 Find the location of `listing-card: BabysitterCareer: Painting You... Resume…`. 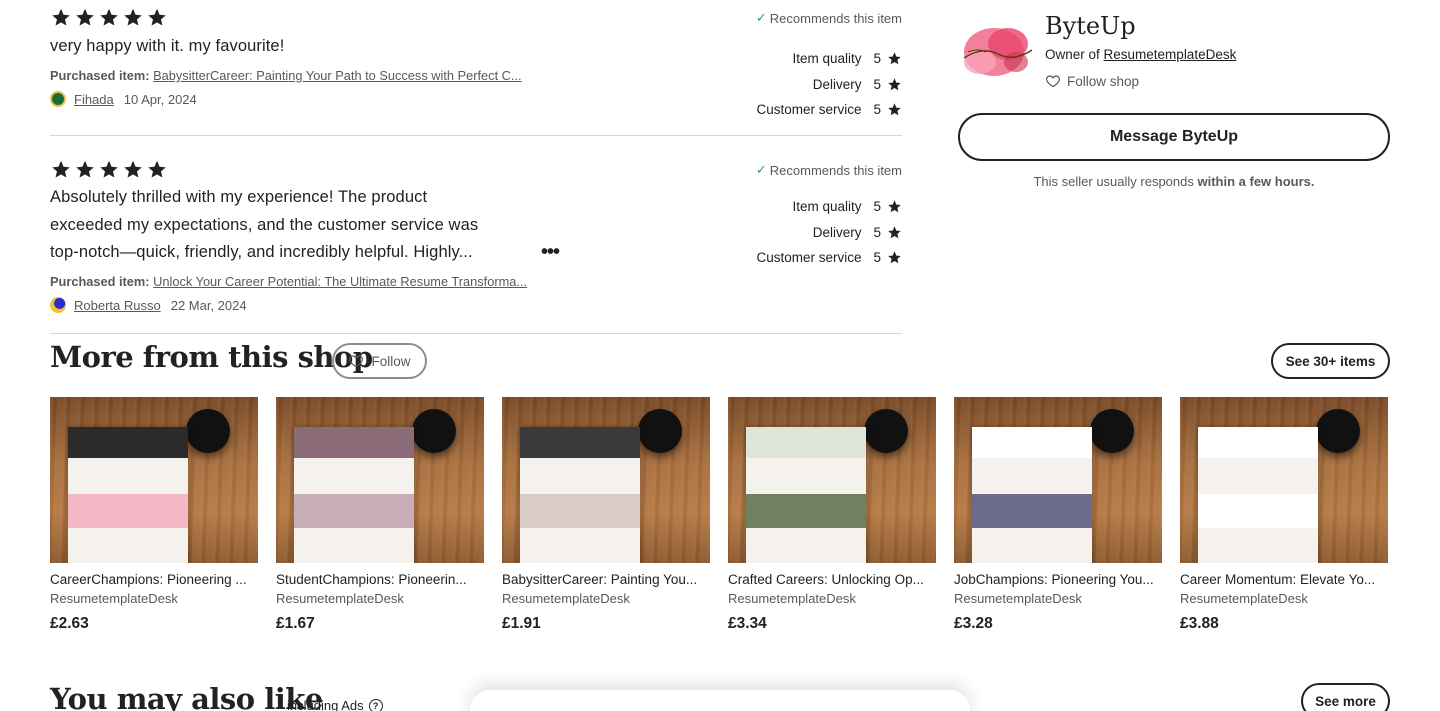

listing-card: BabysitterCareer: Painting You... Resume… is located at coordinates (606, 515).